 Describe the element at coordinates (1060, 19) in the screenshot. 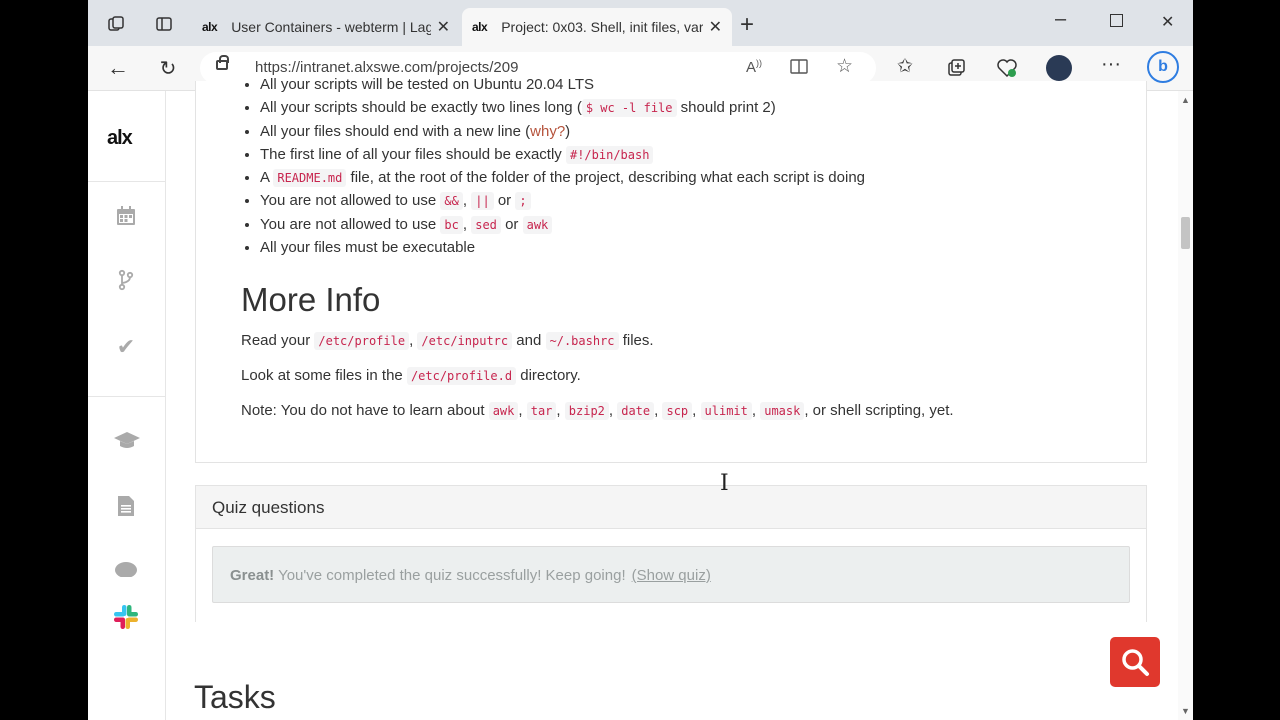

I see `minimize-icon: –` at that location.